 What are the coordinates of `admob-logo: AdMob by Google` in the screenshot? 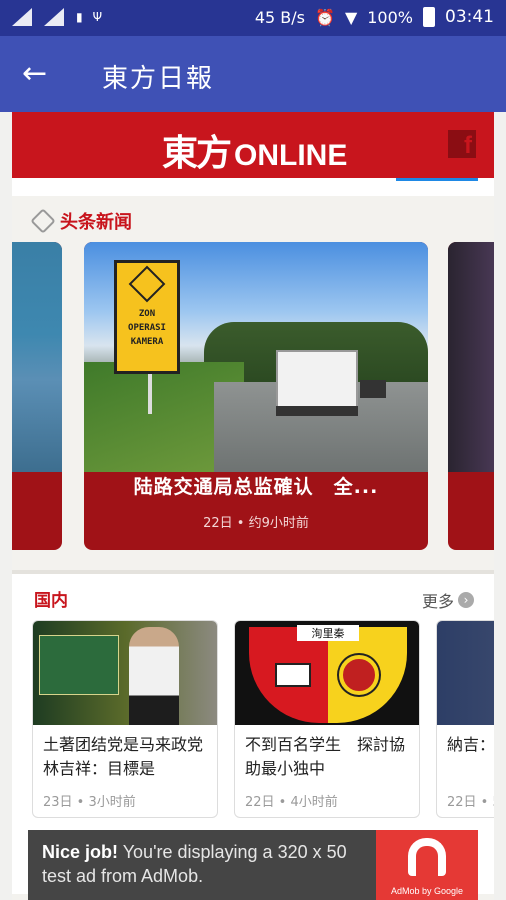 It's located at (427, 865).